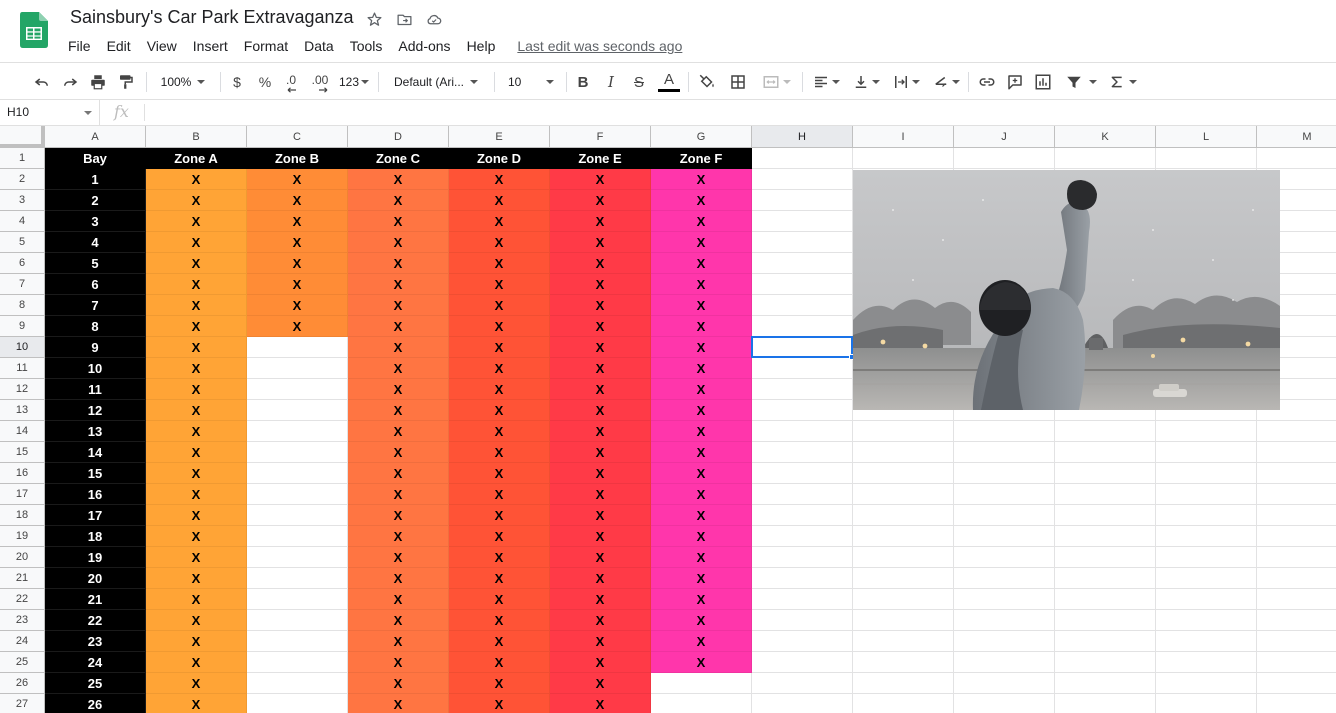 This screenshot has height=713, width=1336. Describe the element at coordinates (499, 284) in the screenshot. I see `cell-e7: X` at that location.